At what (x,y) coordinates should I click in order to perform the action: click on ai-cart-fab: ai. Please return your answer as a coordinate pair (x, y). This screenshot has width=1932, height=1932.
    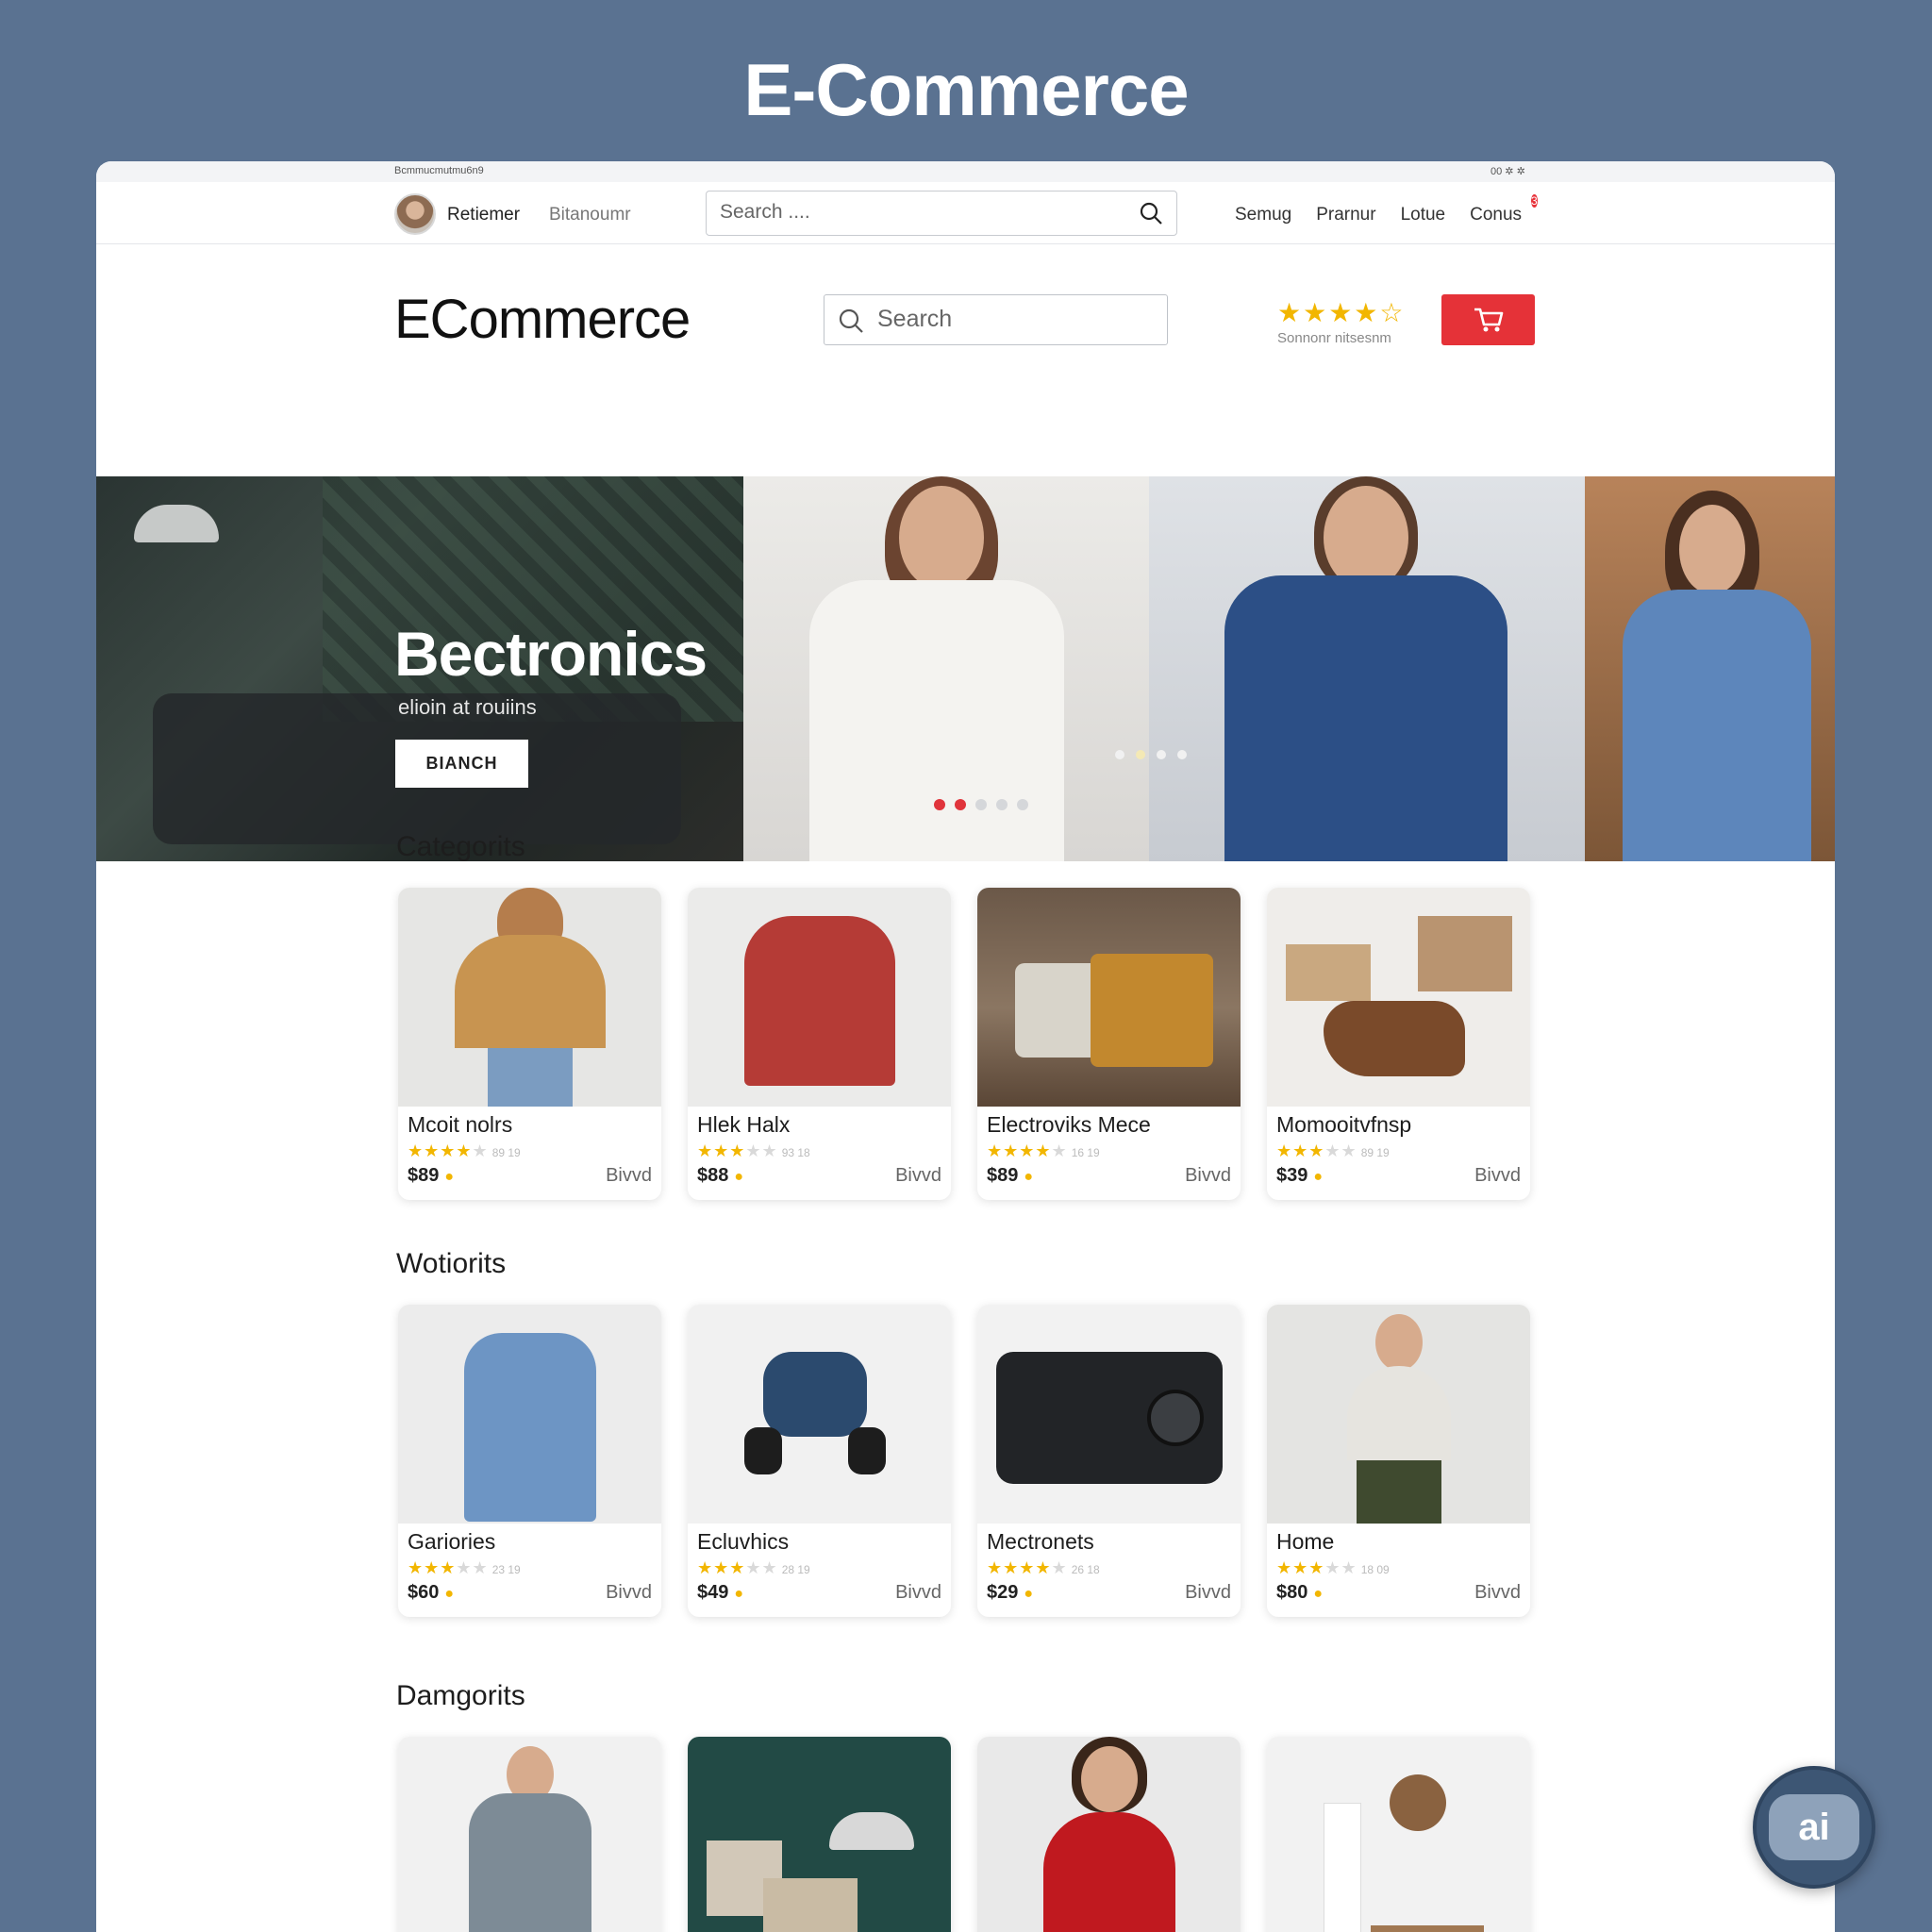
    Looking at the image, I should click on (1814, 1827).